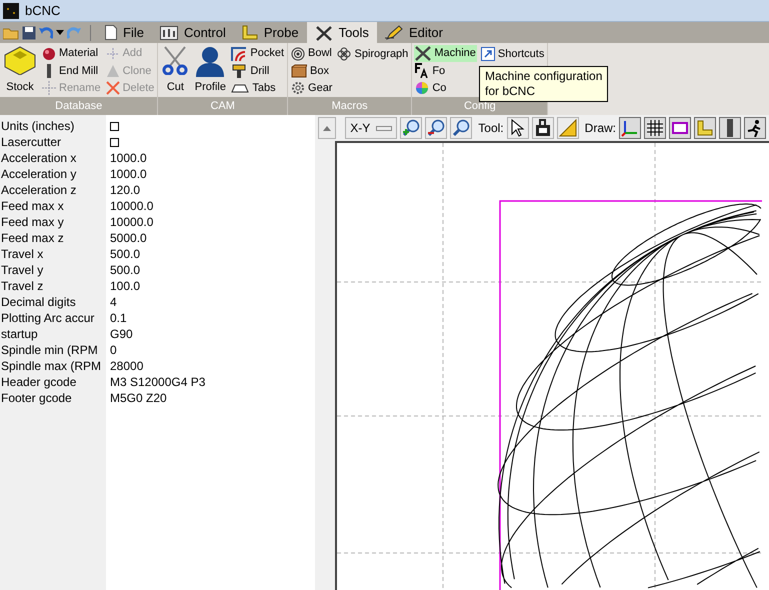 The height and width of the screenshot is (590, 769). Describe the element at coordinates (258, 88) in the screenshot. I see `ribbon-button: Tabs` at that location.